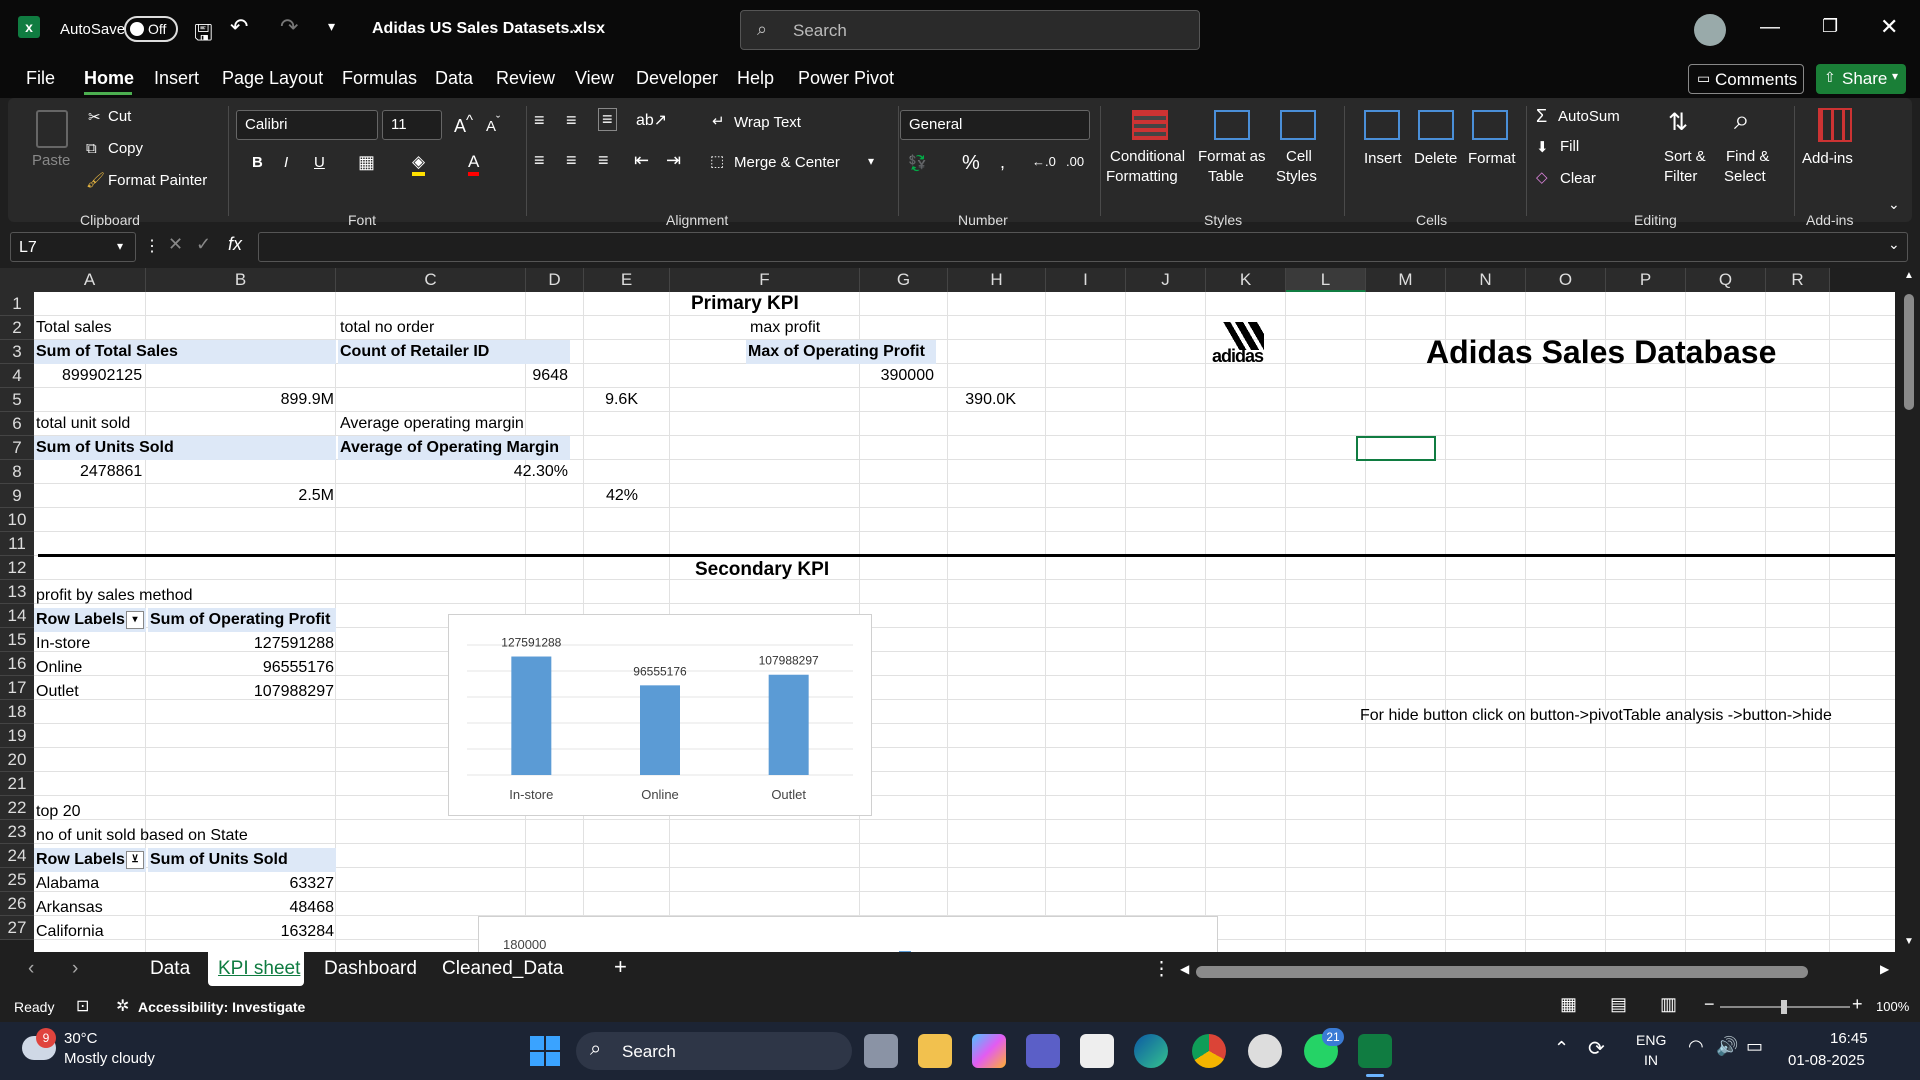 The image size is (1920, 1080). I want to click on column-header-q: Q, so click(1726, 280).